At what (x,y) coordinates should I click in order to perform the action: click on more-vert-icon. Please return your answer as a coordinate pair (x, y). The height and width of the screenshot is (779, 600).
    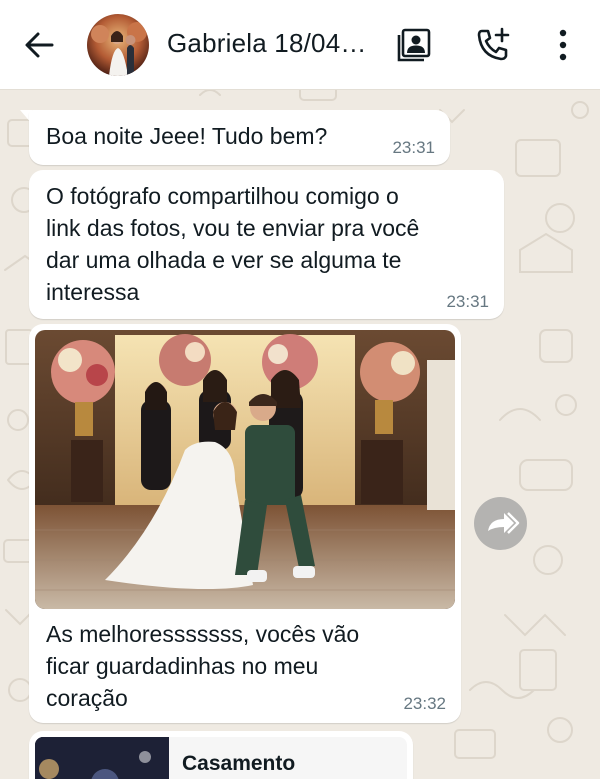
    Looking at the image, I should click on (563, 45).